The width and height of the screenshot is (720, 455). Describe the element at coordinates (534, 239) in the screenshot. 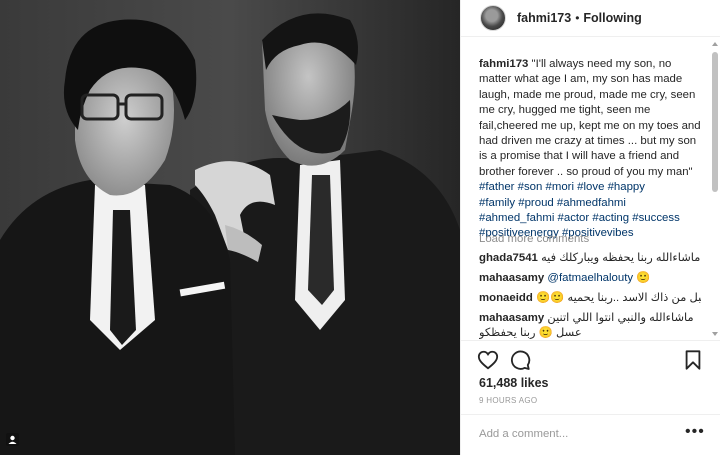

I see `load-more-comments-button: Load more comments` at that location.